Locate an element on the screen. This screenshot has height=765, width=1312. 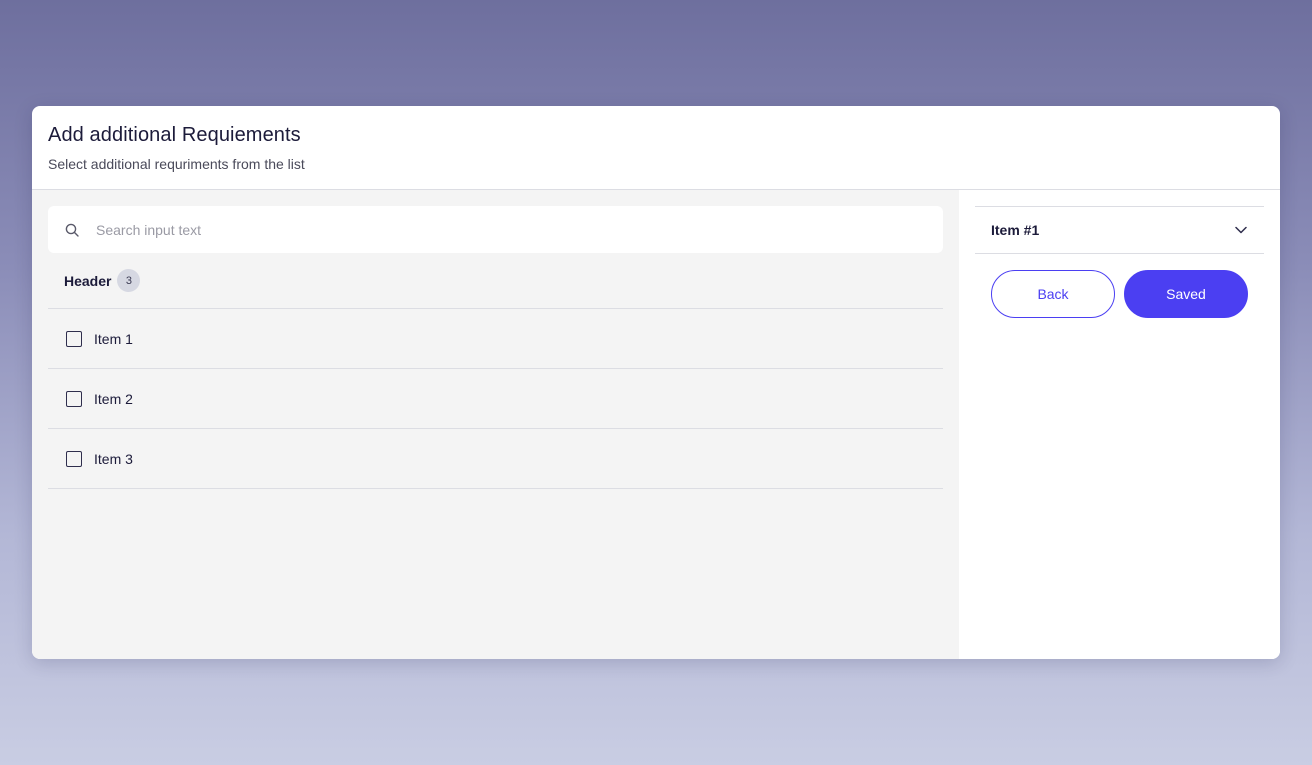
list-item: Item 1 is located at coordinates (495, 339).